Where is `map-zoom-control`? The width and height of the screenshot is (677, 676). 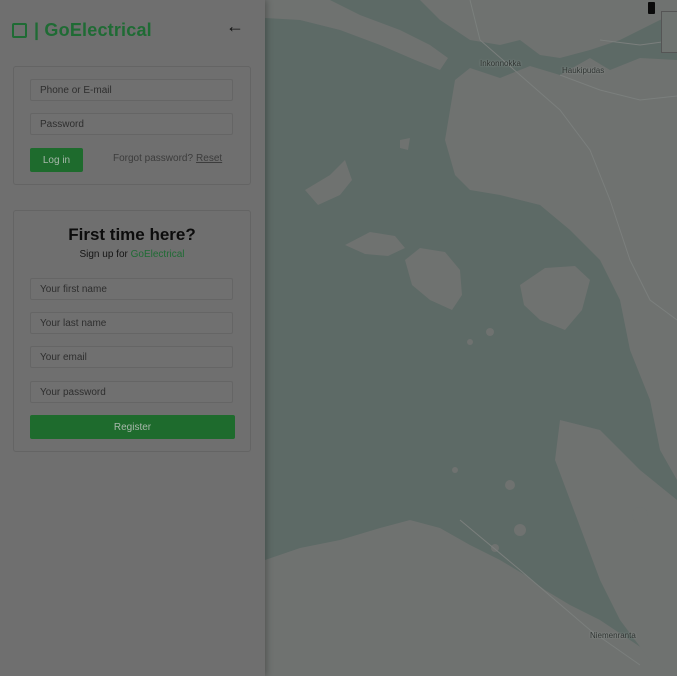 map-zoom-control is located at coordinates (669, 32).